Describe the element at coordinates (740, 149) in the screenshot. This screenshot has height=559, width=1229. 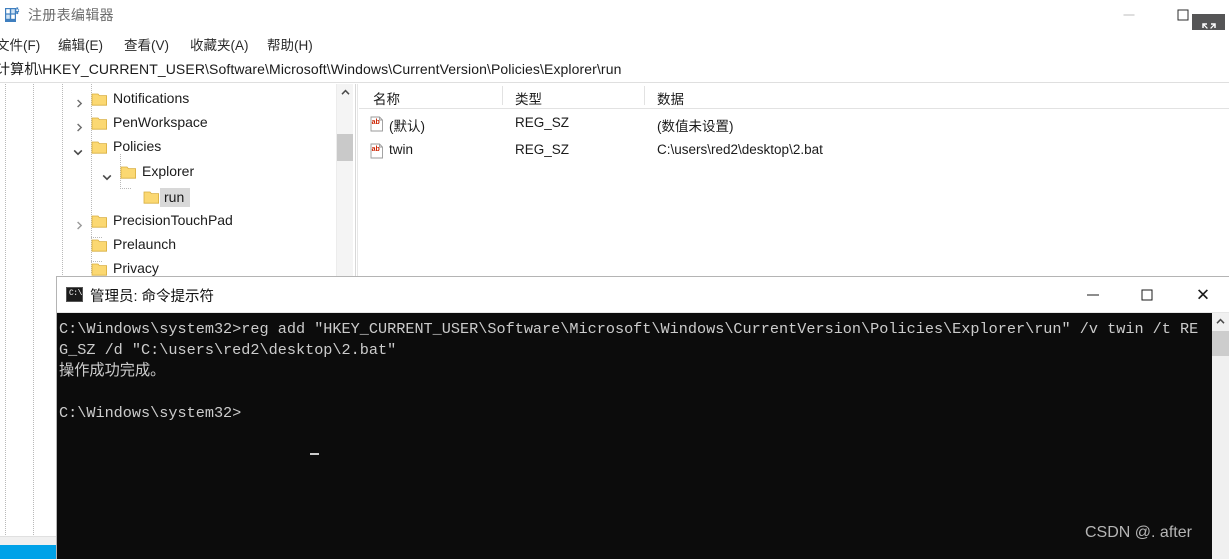
I see `value-data: C:\users\red2\desktop\2.bat` at that location.